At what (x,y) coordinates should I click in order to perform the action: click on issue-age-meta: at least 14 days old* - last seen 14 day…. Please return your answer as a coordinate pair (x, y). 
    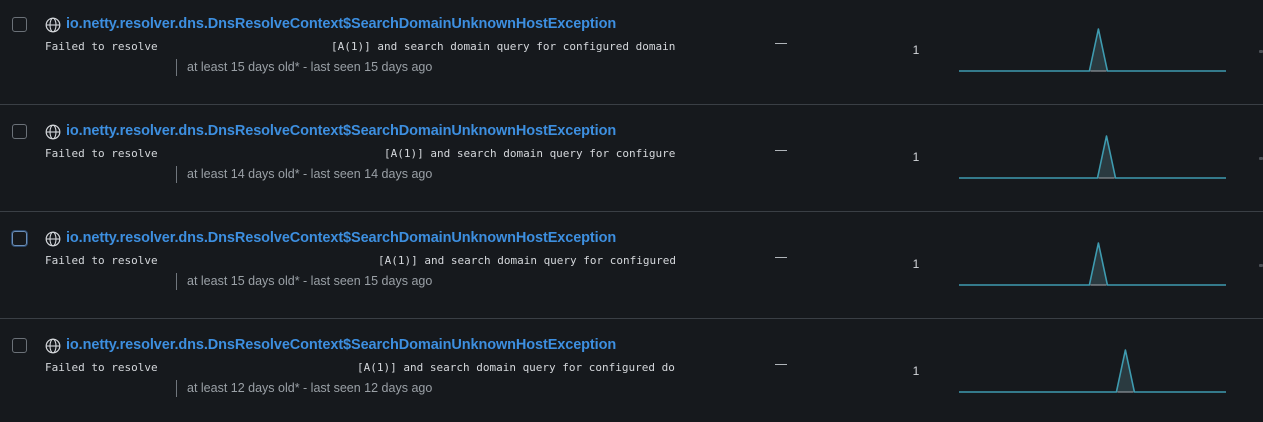
    Looking at the image, I should click on (304, 174).